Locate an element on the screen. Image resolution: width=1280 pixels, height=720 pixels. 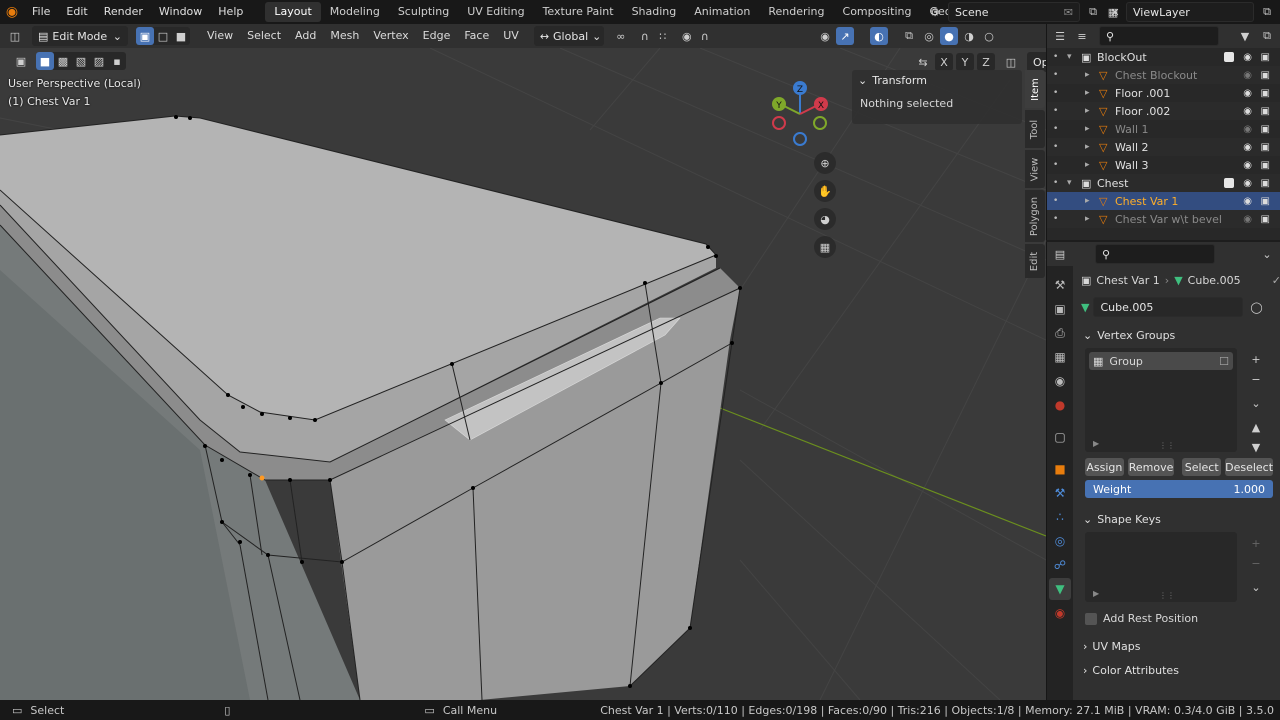
view-layer-icon: ▦ is located at coordinates (1113, 12).